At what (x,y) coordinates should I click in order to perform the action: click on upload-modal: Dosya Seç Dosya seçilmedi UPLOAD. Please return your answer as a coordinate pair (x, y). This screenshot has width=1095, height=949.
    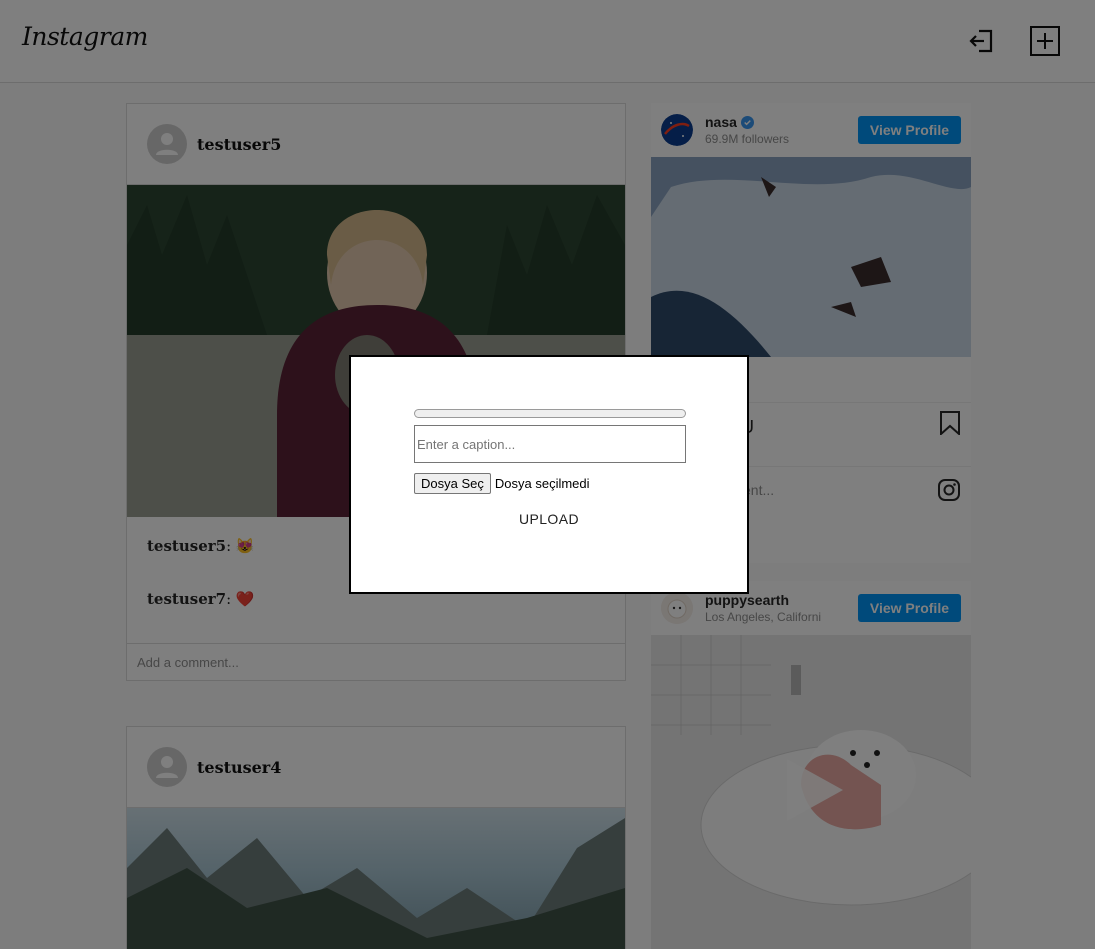
    Looking at the image, I should click on (549, 474).